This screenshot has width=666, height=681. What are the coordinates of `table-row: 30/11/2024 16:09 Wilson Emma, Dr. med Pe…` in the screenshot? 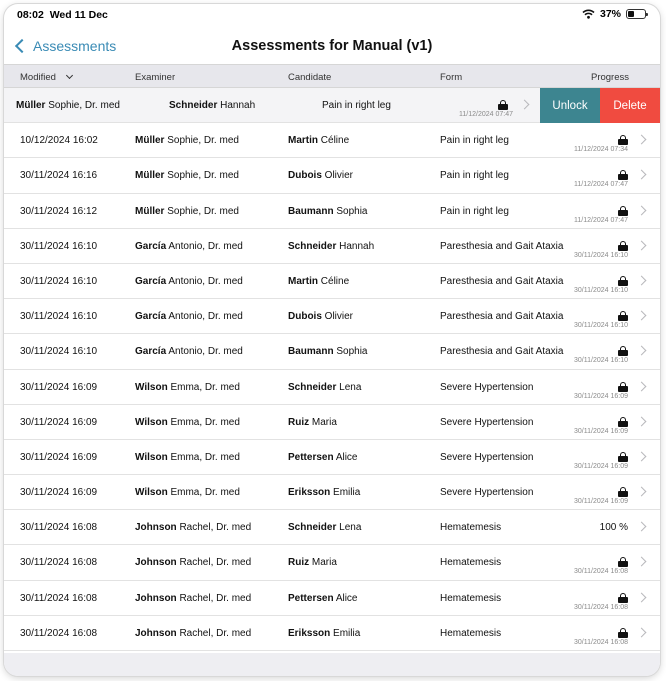 It's located at (332, 457).